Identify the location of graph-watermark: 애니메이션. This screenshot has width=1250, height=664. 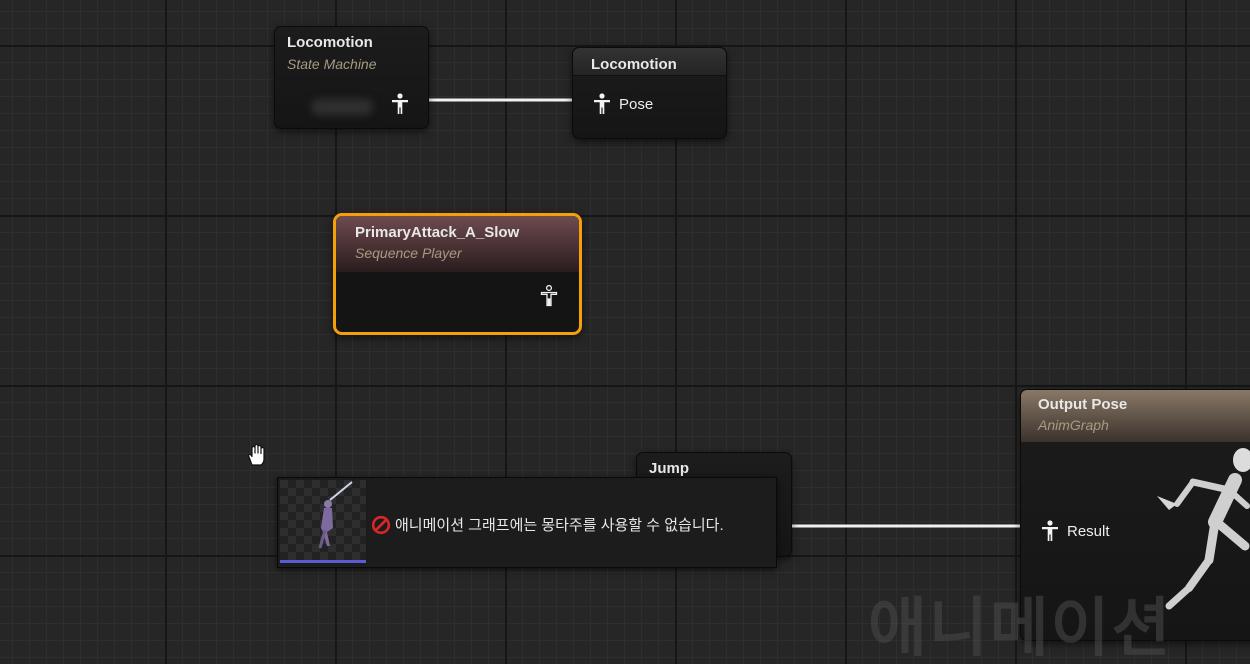
(1020, 628).